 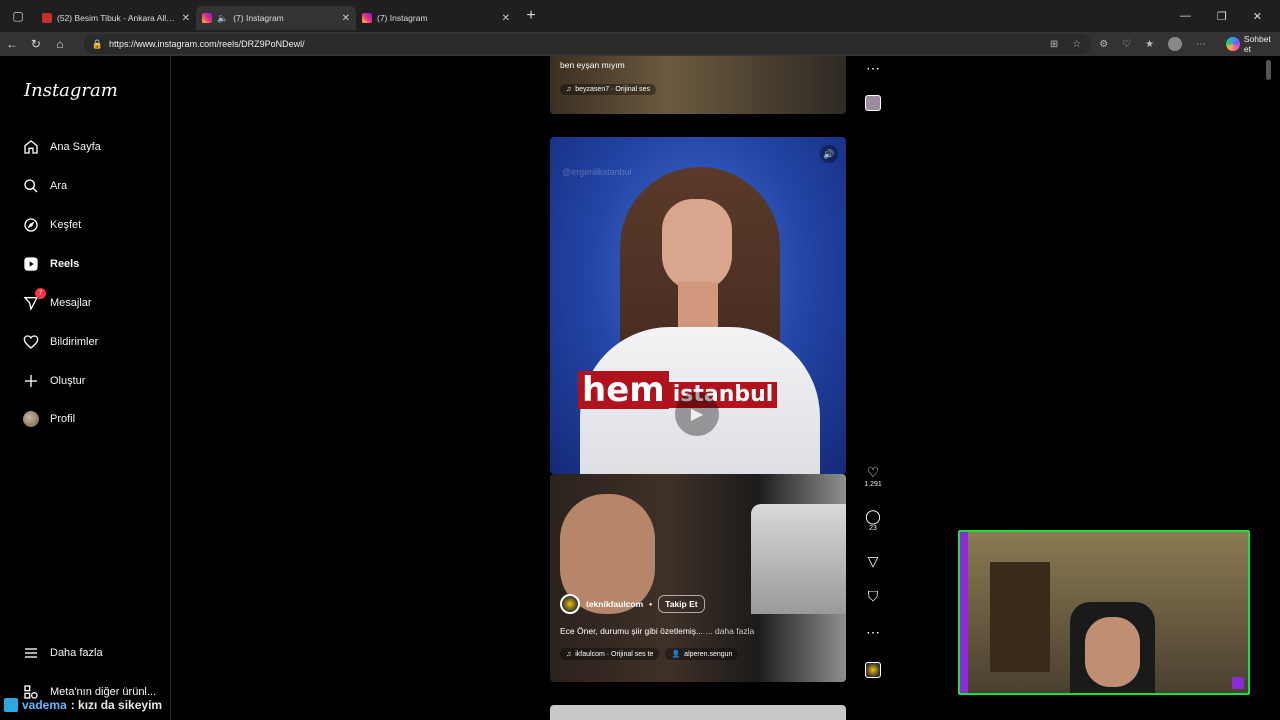 I want to click on instagram-logo: Instagram, so click(x=71, y=90).